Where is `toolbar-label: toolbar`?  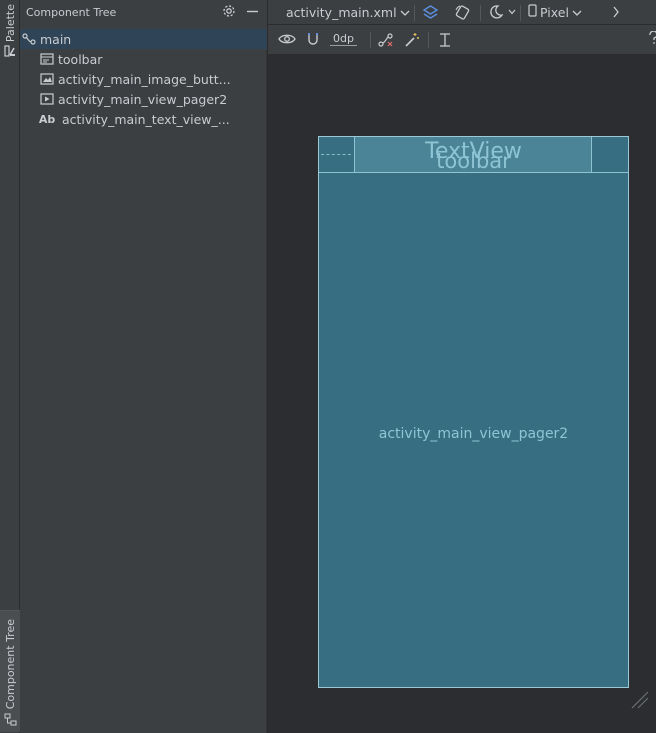 toolbar-label: toolbar is located at coordinates (473, 160).